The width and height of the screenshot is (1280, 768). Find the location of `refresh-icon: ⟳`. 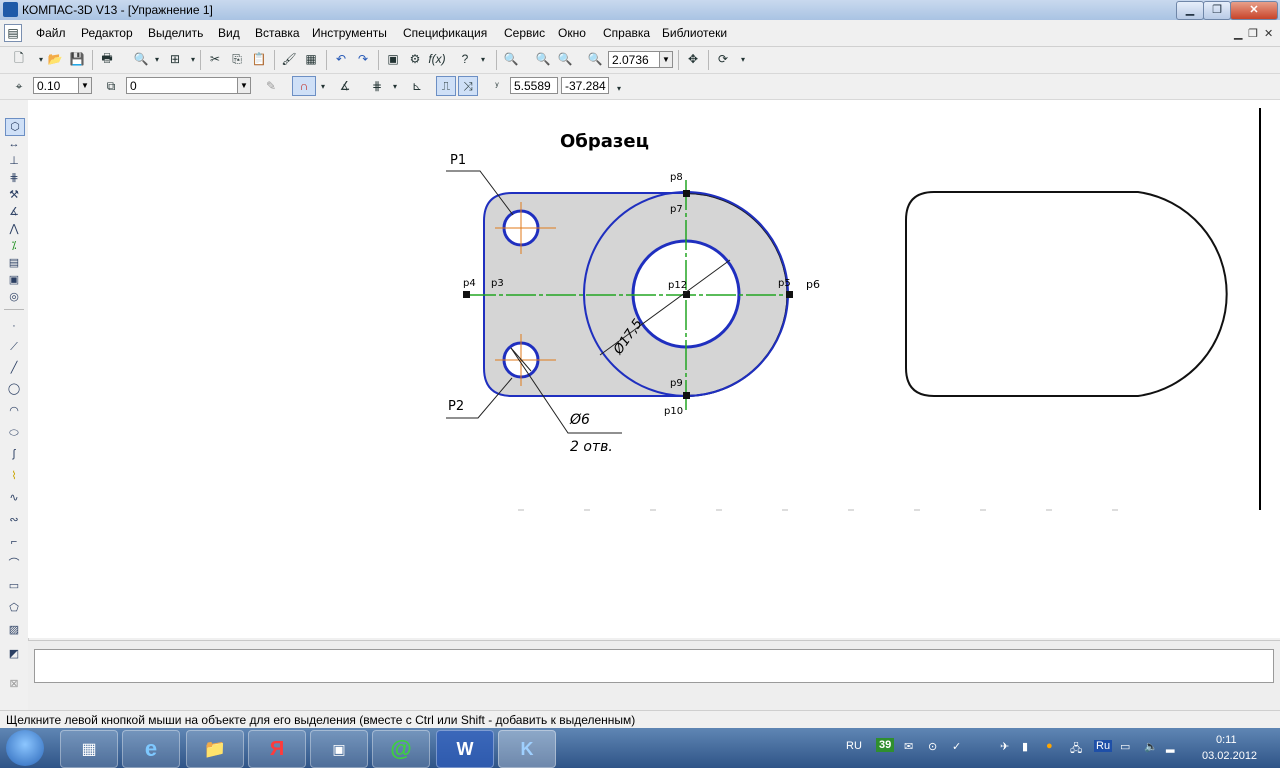

refresh-icon: ⟳ is located at coordinates (723, 59).